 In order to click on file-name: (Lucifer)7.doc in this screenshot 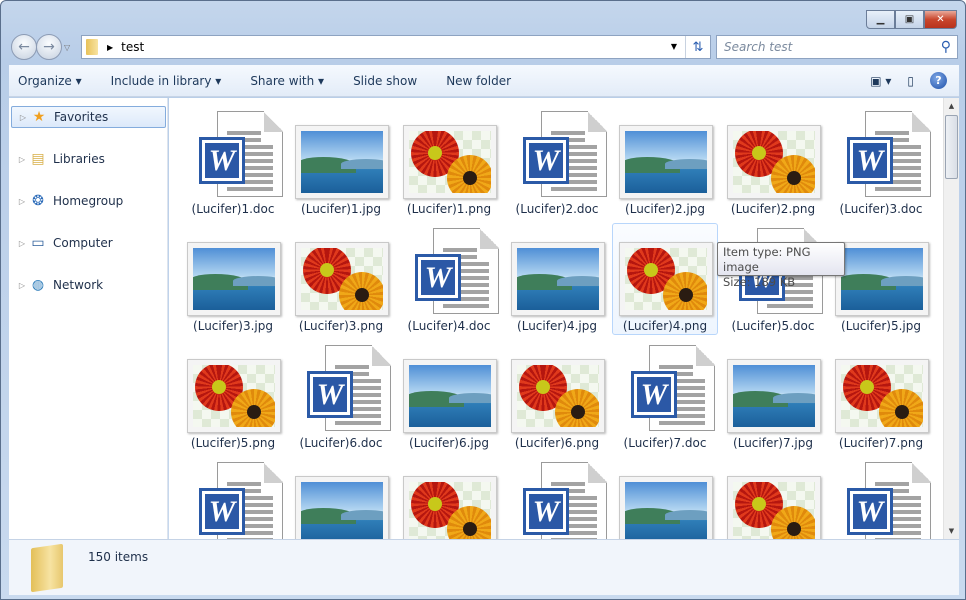, I will do `click(665, 443)`.